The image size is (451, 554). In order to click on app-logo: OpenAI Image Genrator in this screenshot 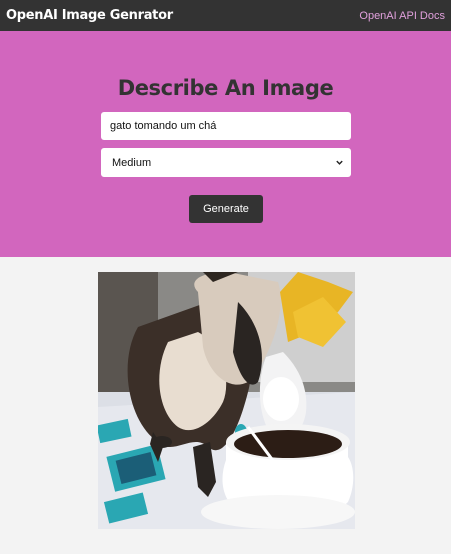, I will do `click(89, 15)`.